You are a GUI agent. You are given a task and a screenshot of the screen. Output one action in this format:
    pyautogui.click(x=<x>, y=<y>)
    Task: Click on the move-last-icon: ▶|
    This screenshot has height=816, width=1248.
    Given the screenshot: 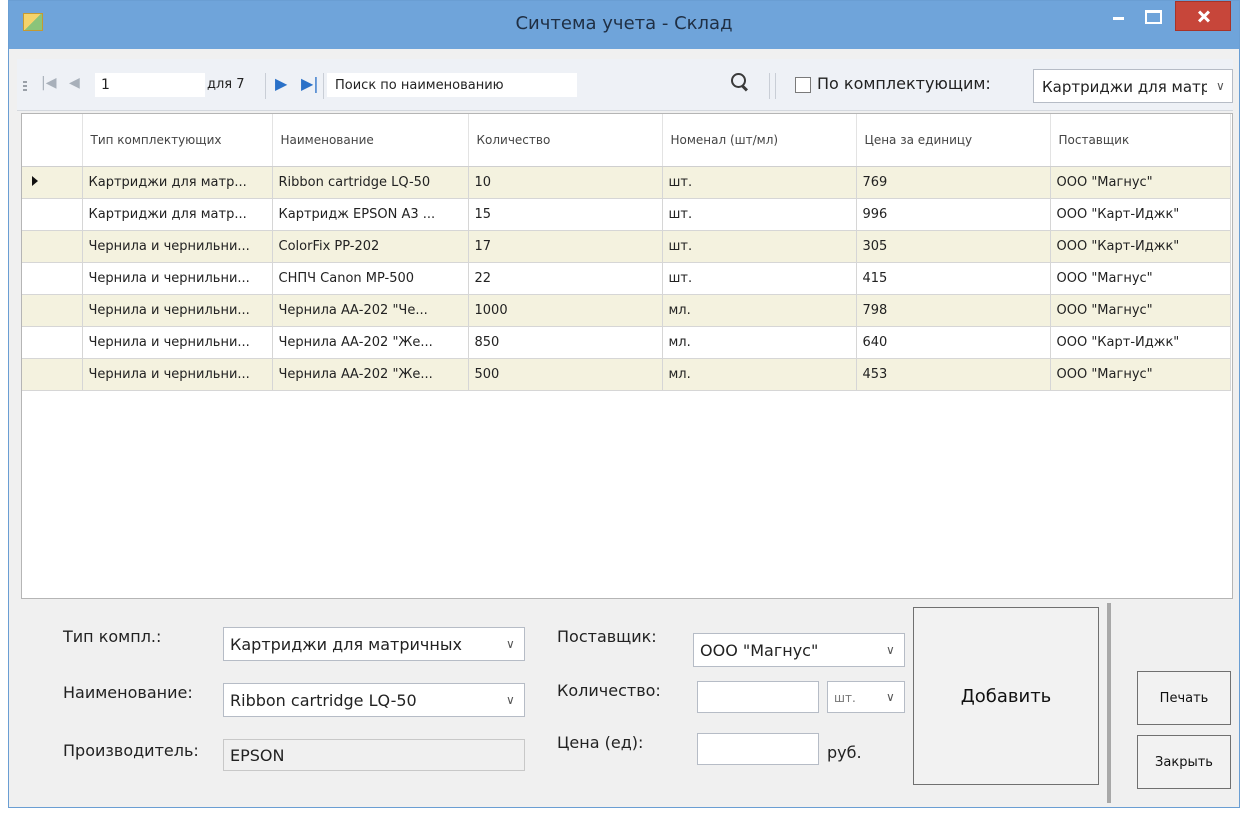 What is the action you would take?
    pyautogui.click(x=310, y=83)
    